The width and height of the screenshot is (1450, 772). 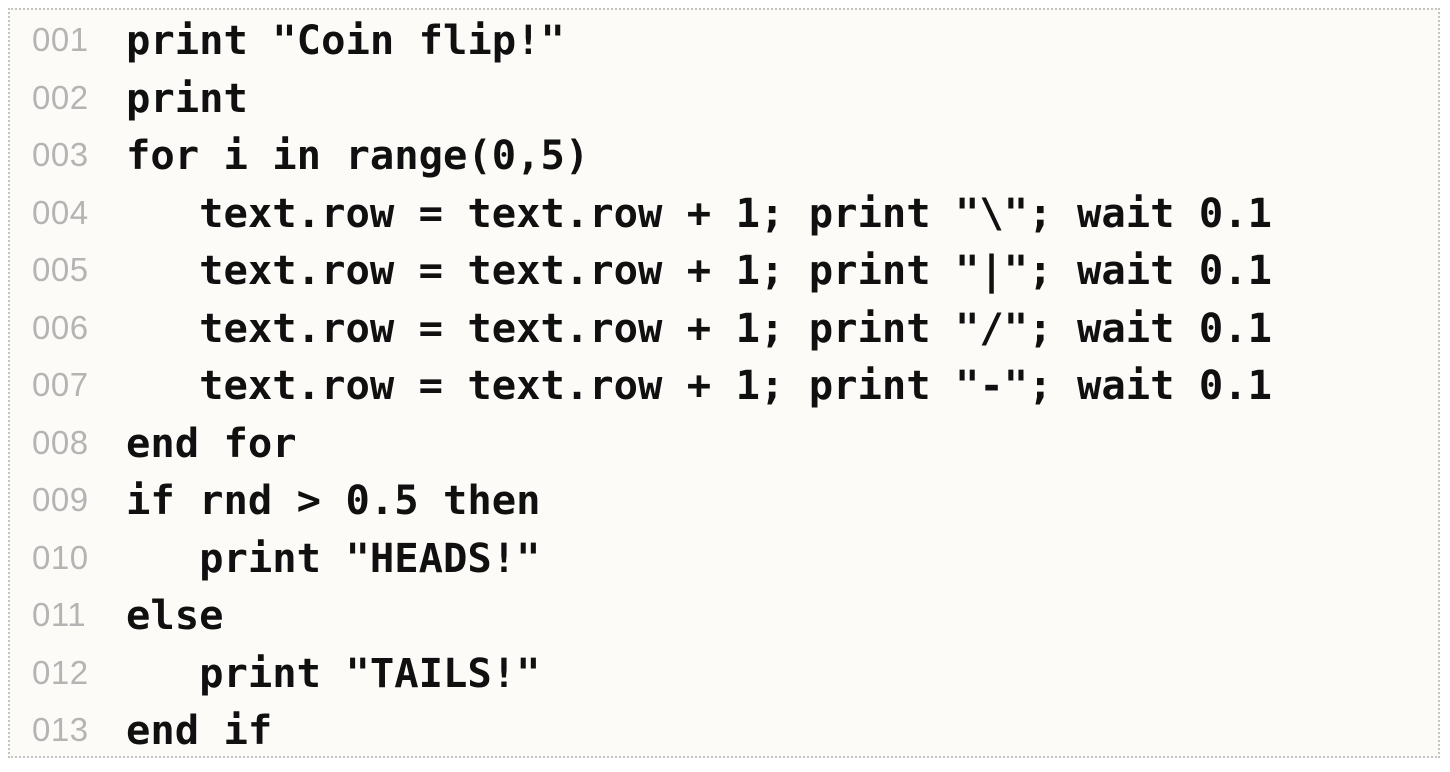 What do you see at coordinates (60, 39) in the screenshot?
I see `line-number: 001` at bounding box center [60, 39].